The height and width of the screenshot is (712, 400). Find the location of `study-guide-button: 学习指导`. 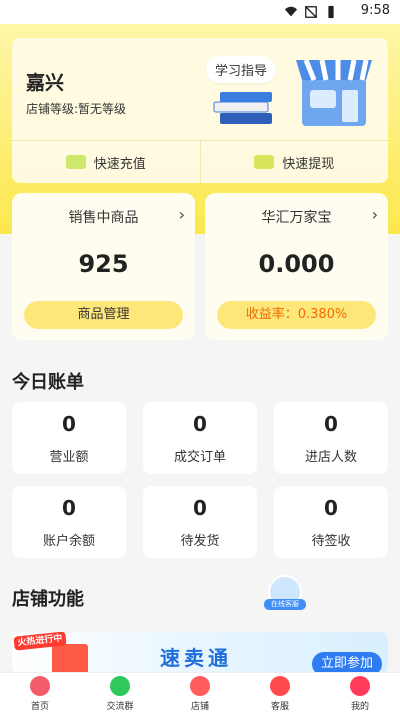

study-guide-button: 学习指导 is located at coordinates (241, 69).